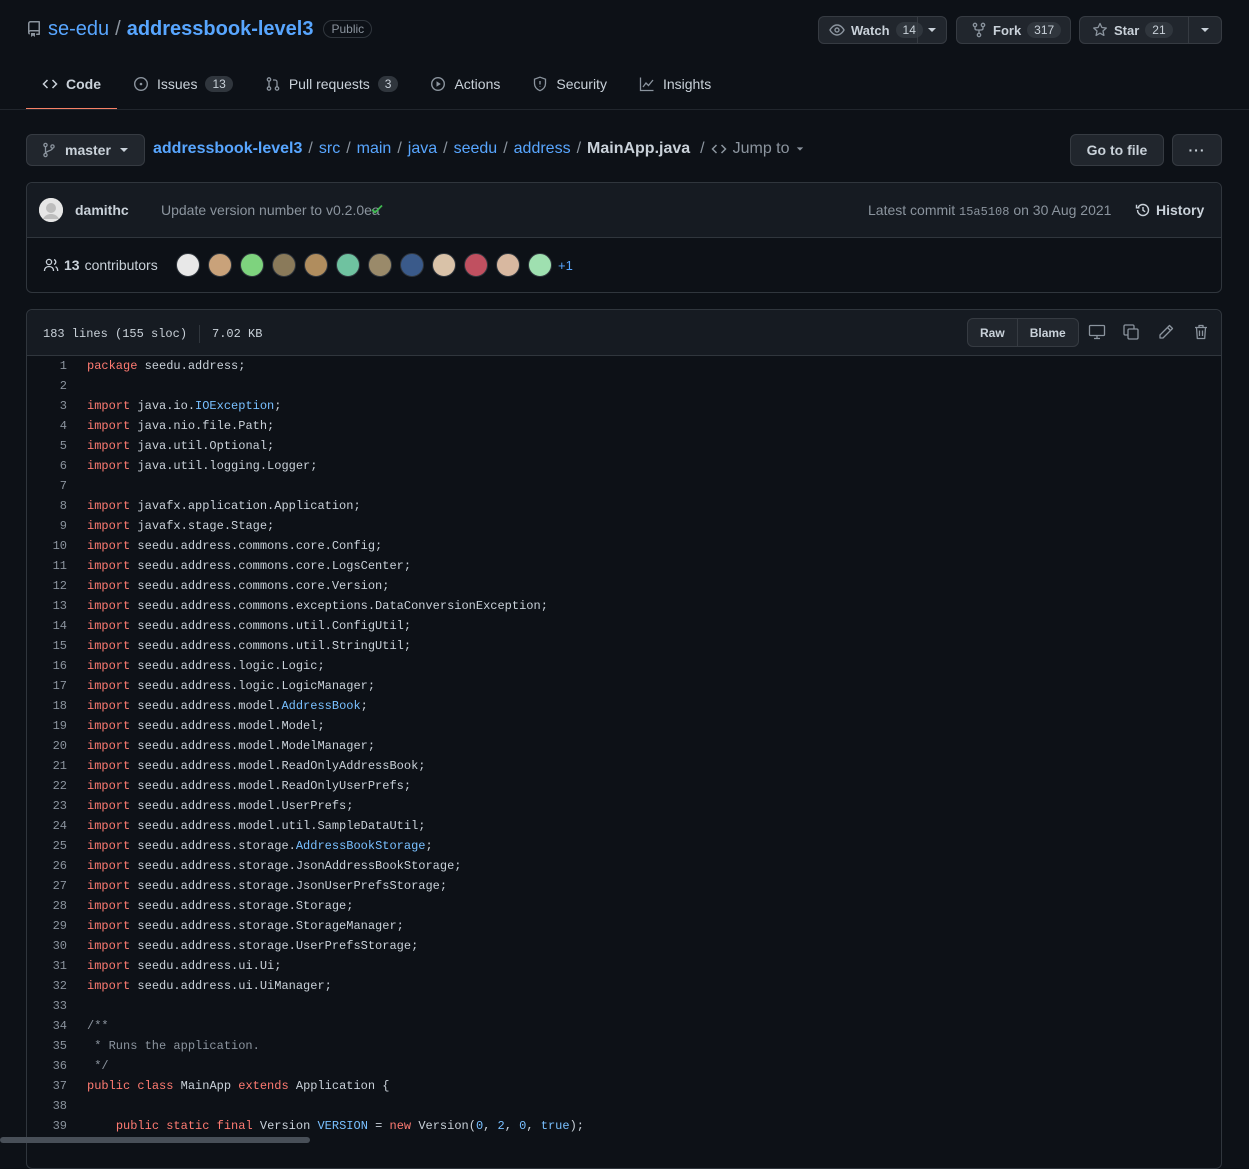 The image size is (1249, 1169). I want to click on breadcrumb-address-link: address, so click(542, 149).